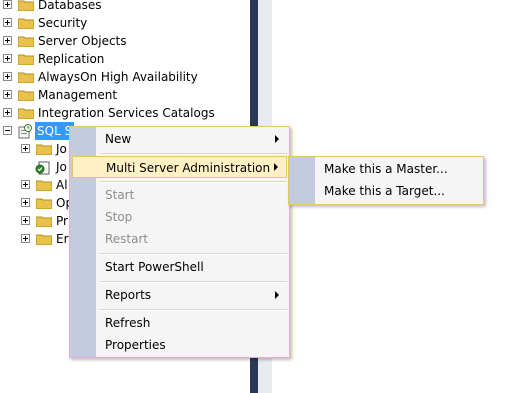 The width and height of the screenshot is (518, 393). I want to click on menu-item-label: Properties, so click(135, 345).